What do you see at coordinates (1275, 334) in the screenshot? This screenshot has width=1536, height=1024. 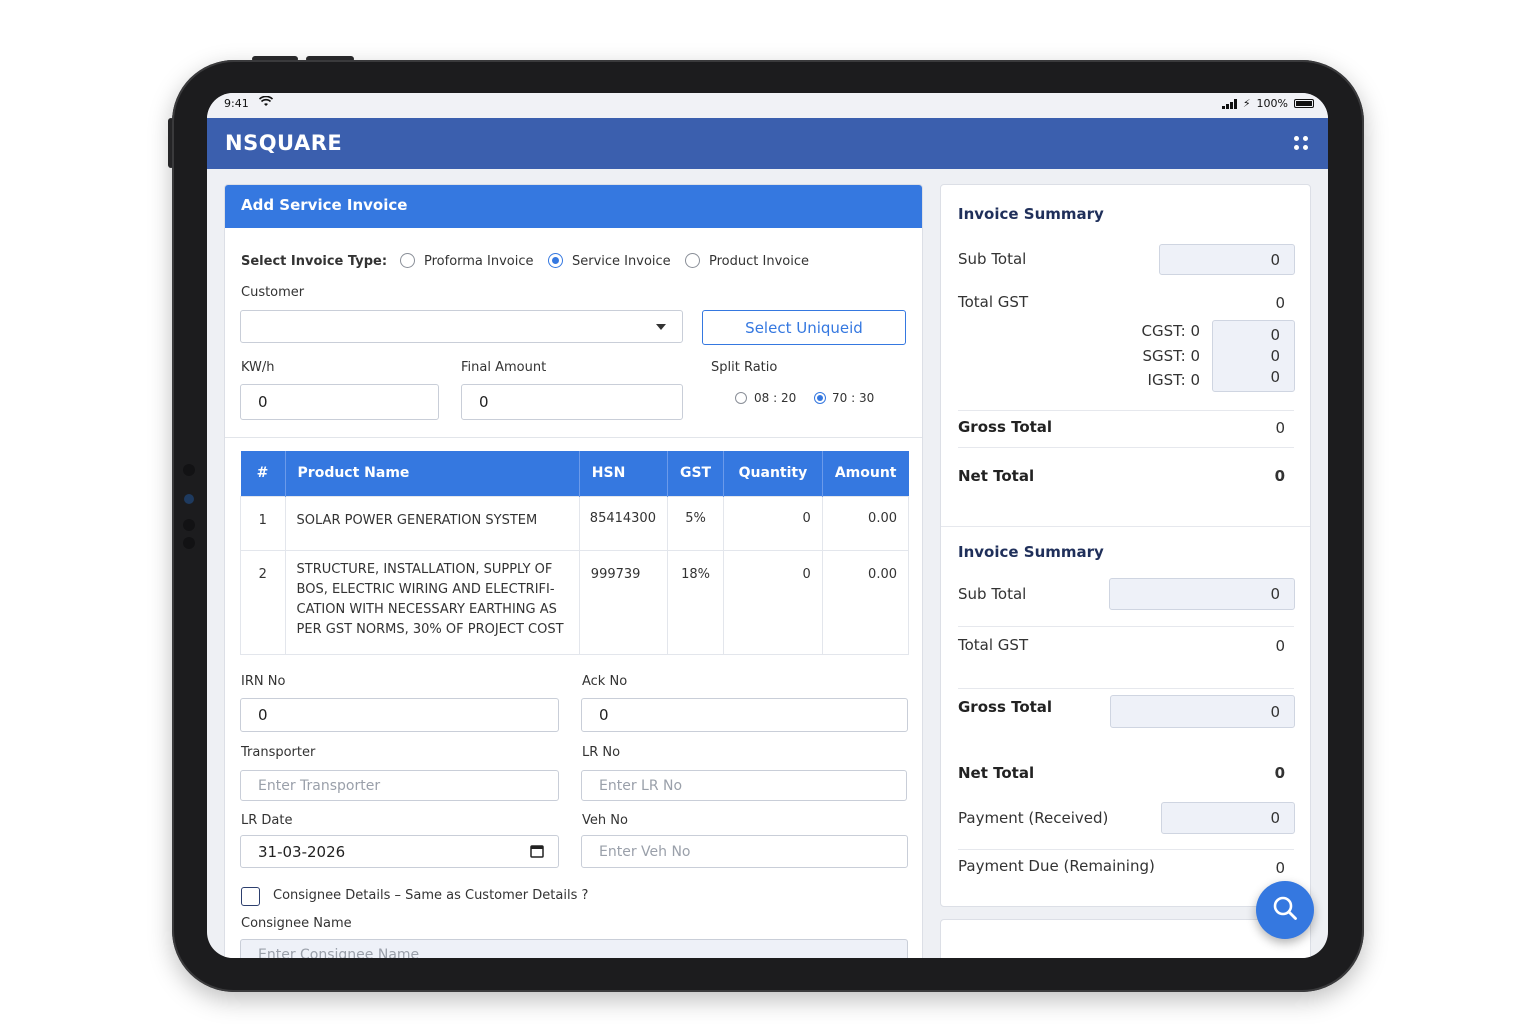 I see `cgst-value: 0` at bounding box center [1275, 334].